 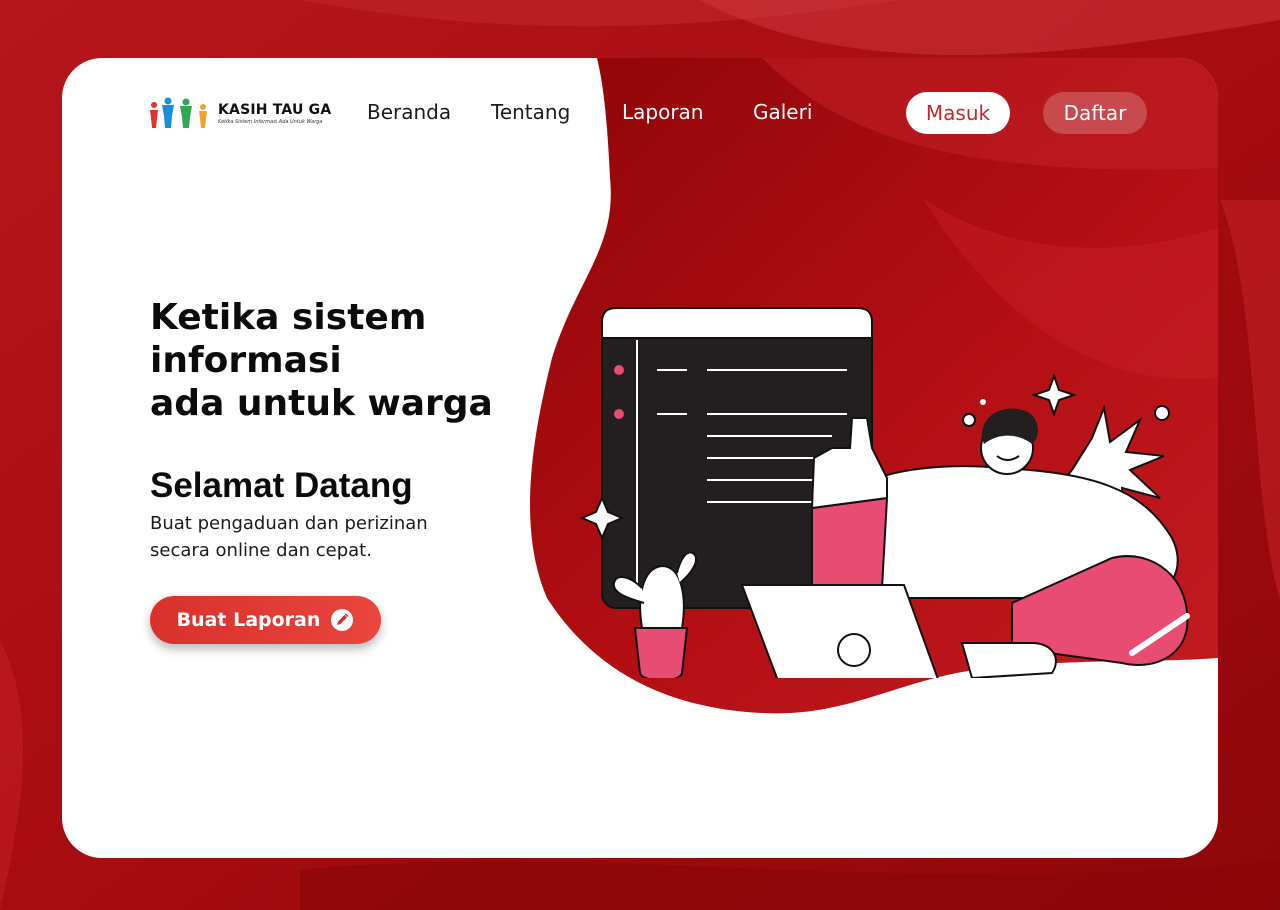 I want to click on nav-item-laporan: Laporan, so click(x=662, y=112).